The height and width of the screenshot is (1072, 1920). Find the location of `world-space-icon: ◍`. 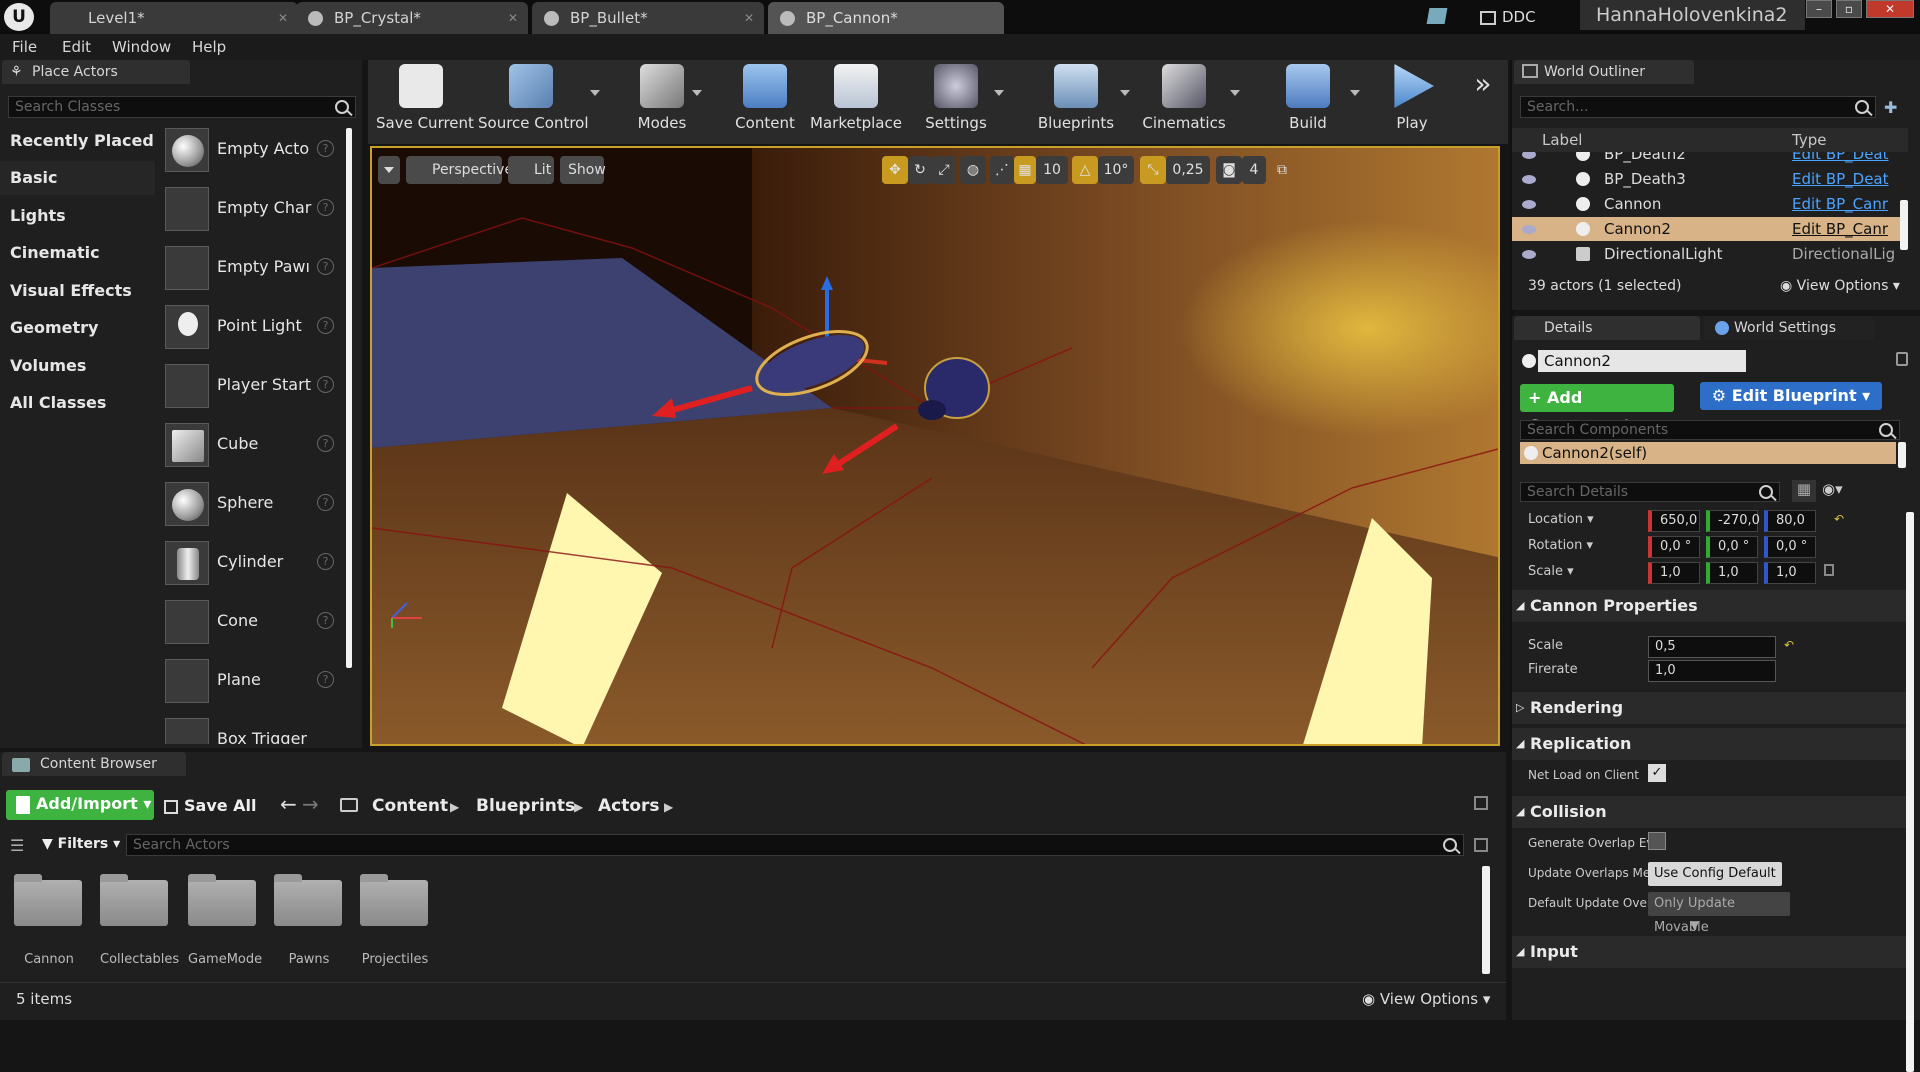

world-space-icon: ◍ is located at coordinates (973, 170).